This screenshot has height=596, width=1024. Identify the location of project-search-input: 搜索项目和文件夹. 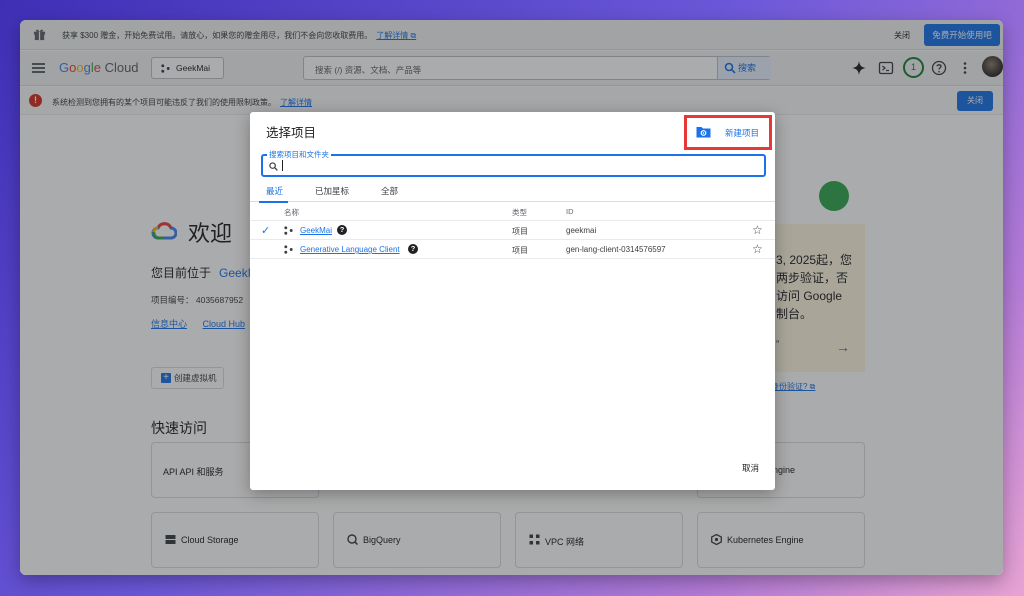
(513, 163).